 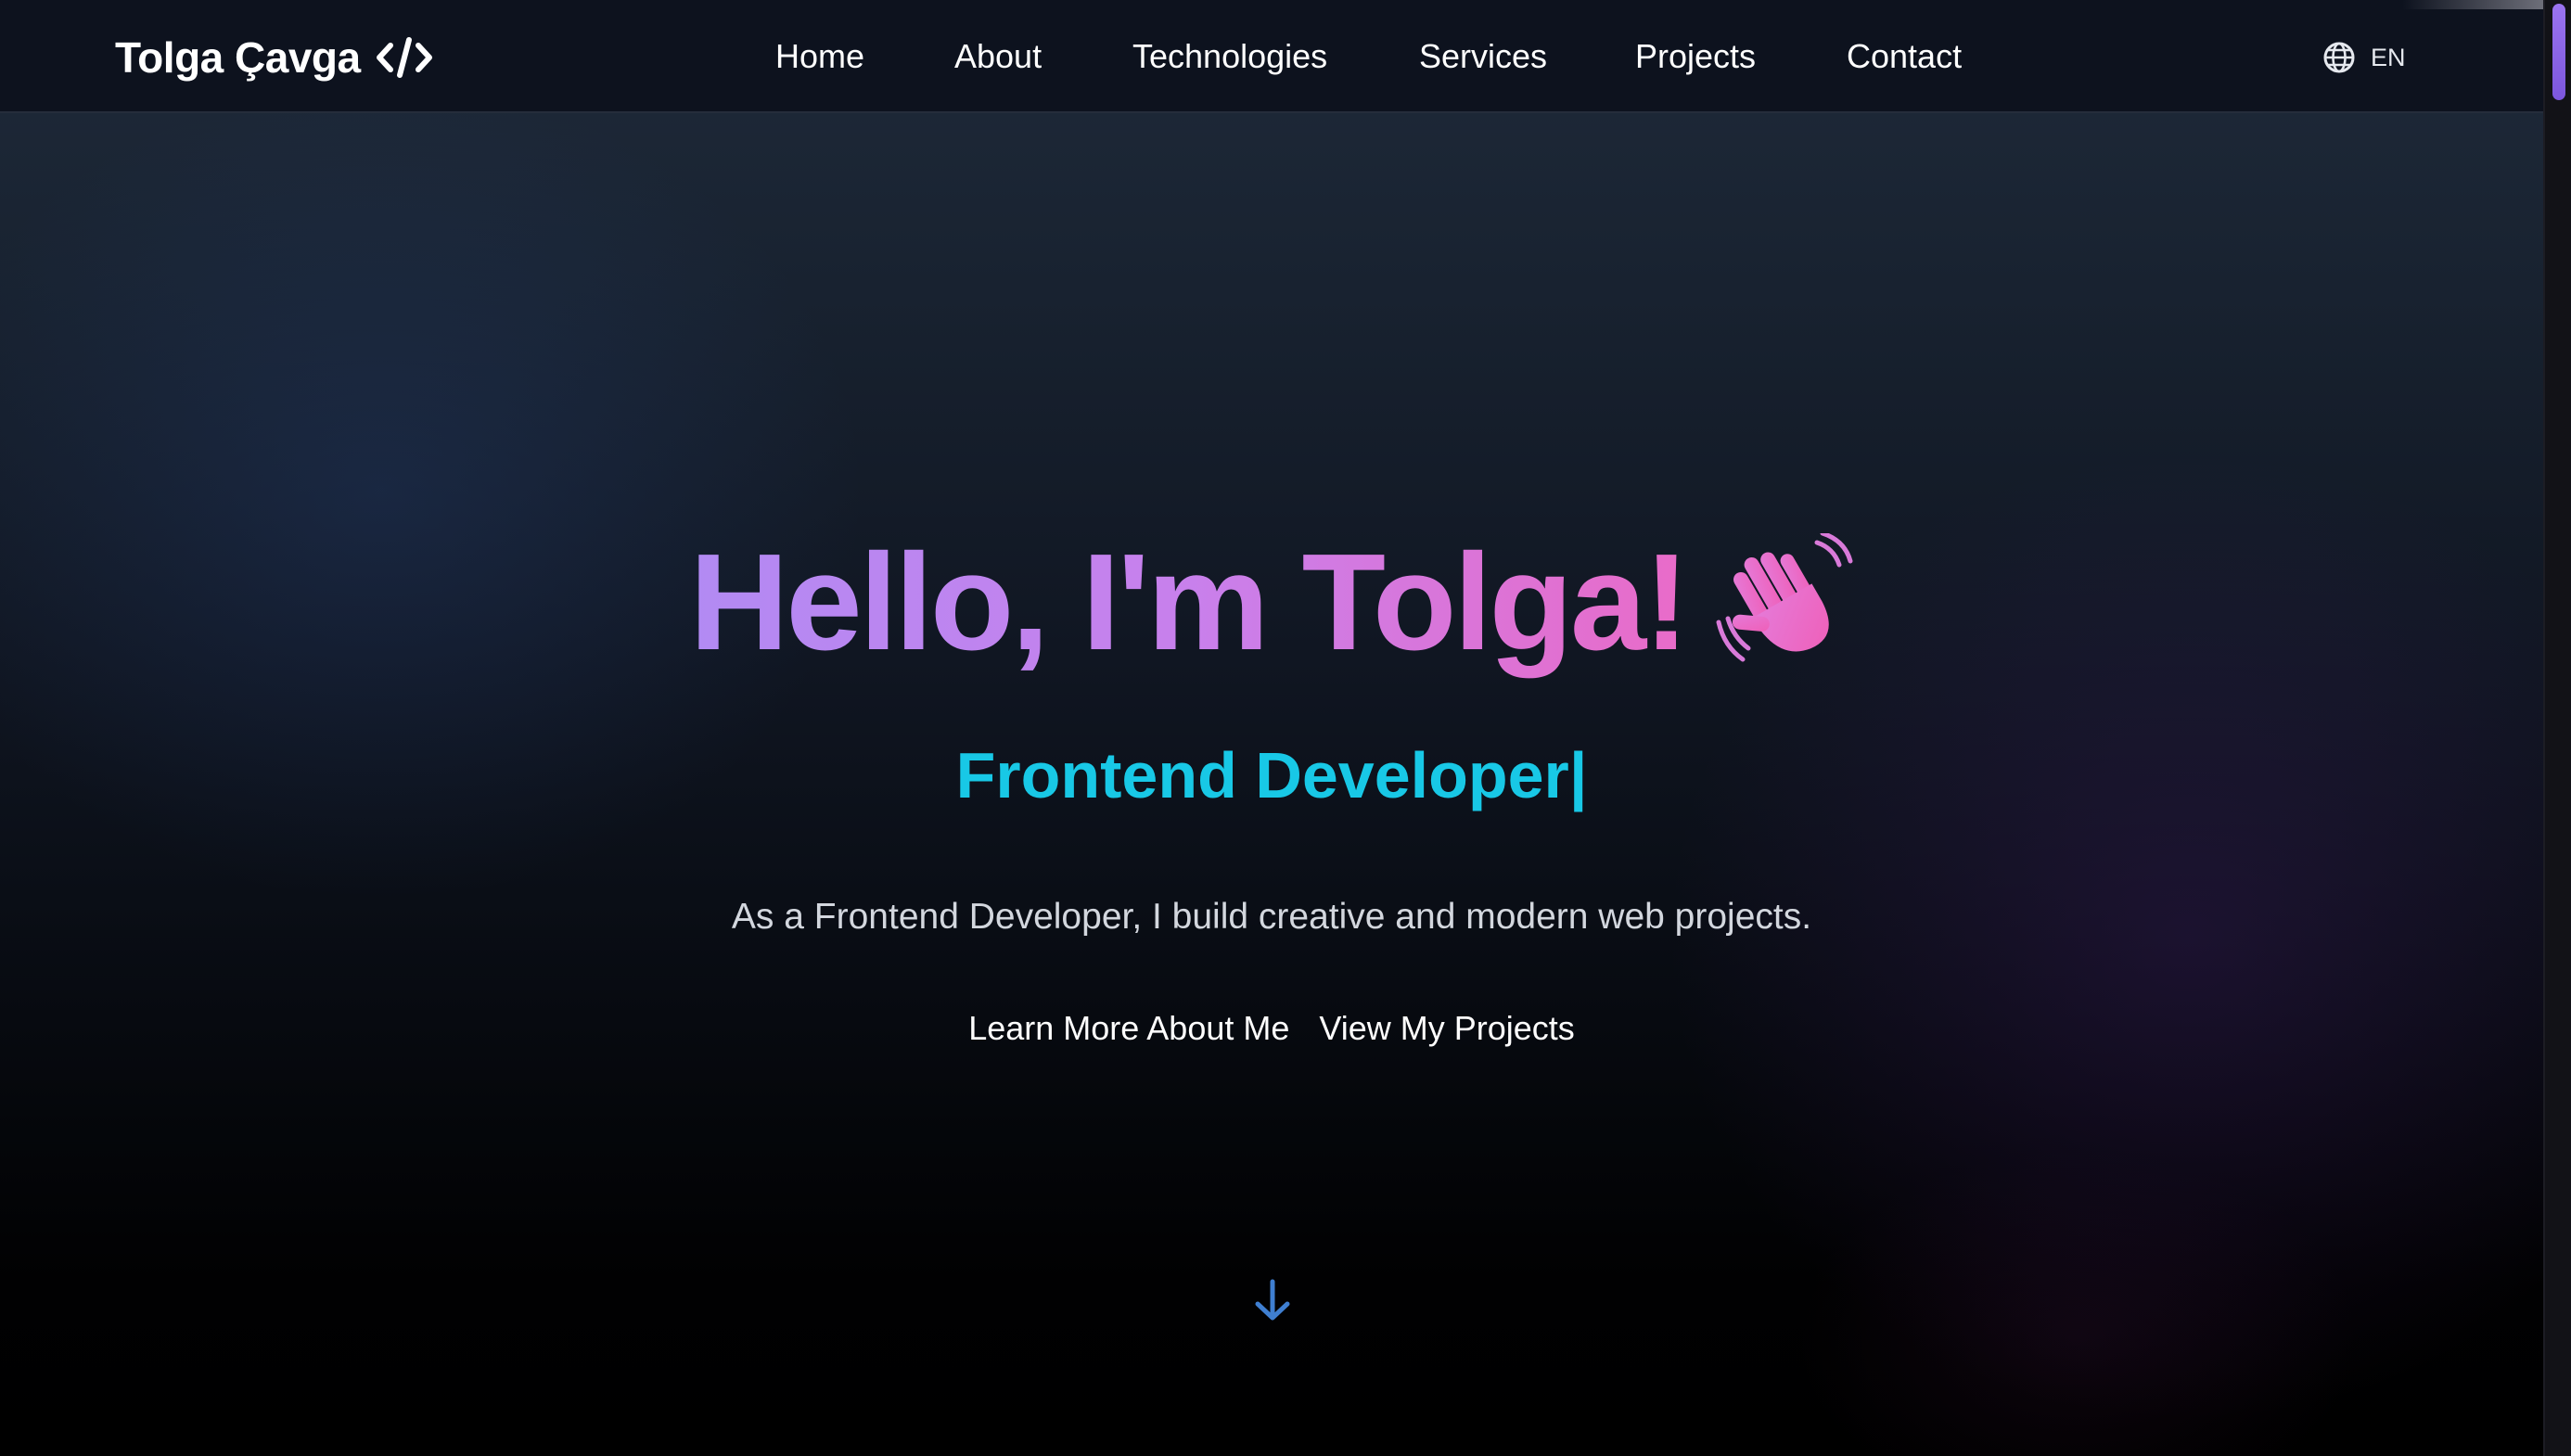 What do you see at coordinates (1128, 1028) in the screenshot?
I see `learn-more-button: Learn More About Me` at bounding box center [1128, 1028].